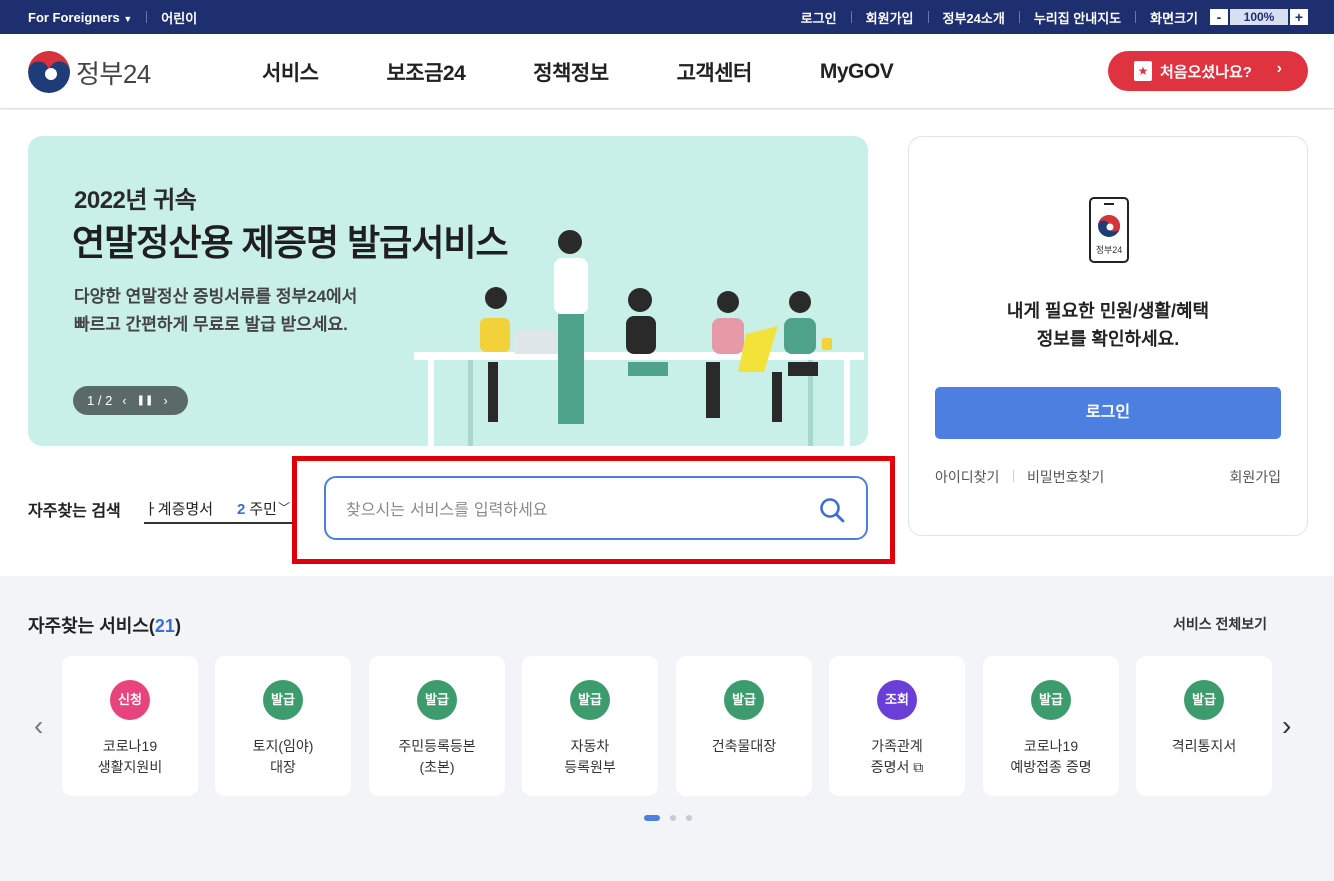 The image size is (1334, 881). I want to click on chevron-left-icon: ‹, so click(38, 726).